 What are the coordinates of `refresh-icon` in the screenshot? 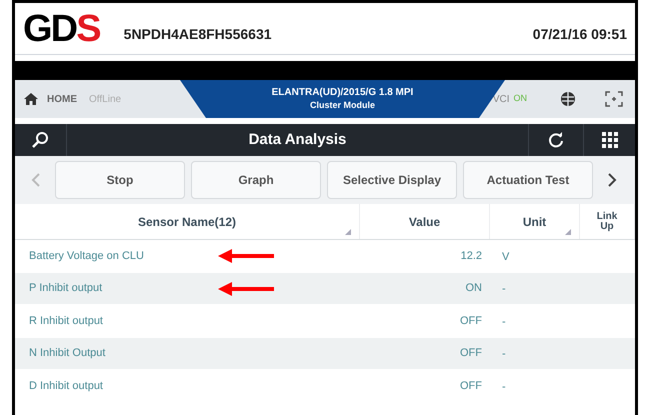 It's located at (556, 140).